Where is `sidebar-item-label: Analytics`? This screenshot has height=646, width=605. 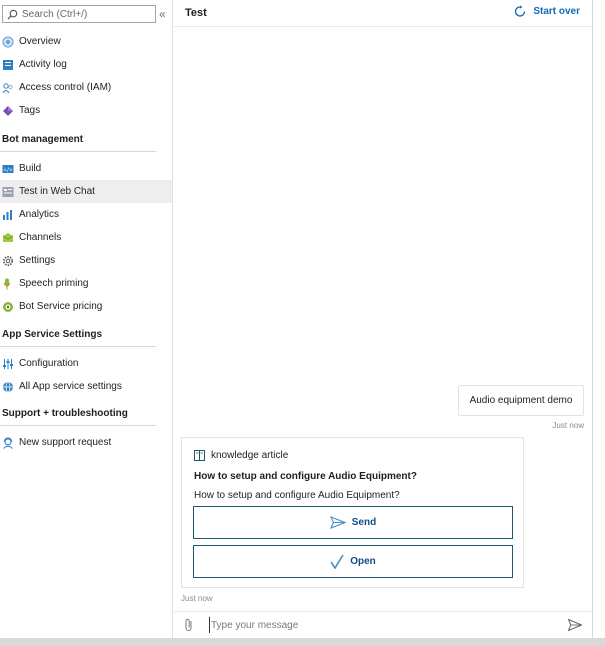
sidebar-item-label: Analytics is located at coordinates (39, 214).